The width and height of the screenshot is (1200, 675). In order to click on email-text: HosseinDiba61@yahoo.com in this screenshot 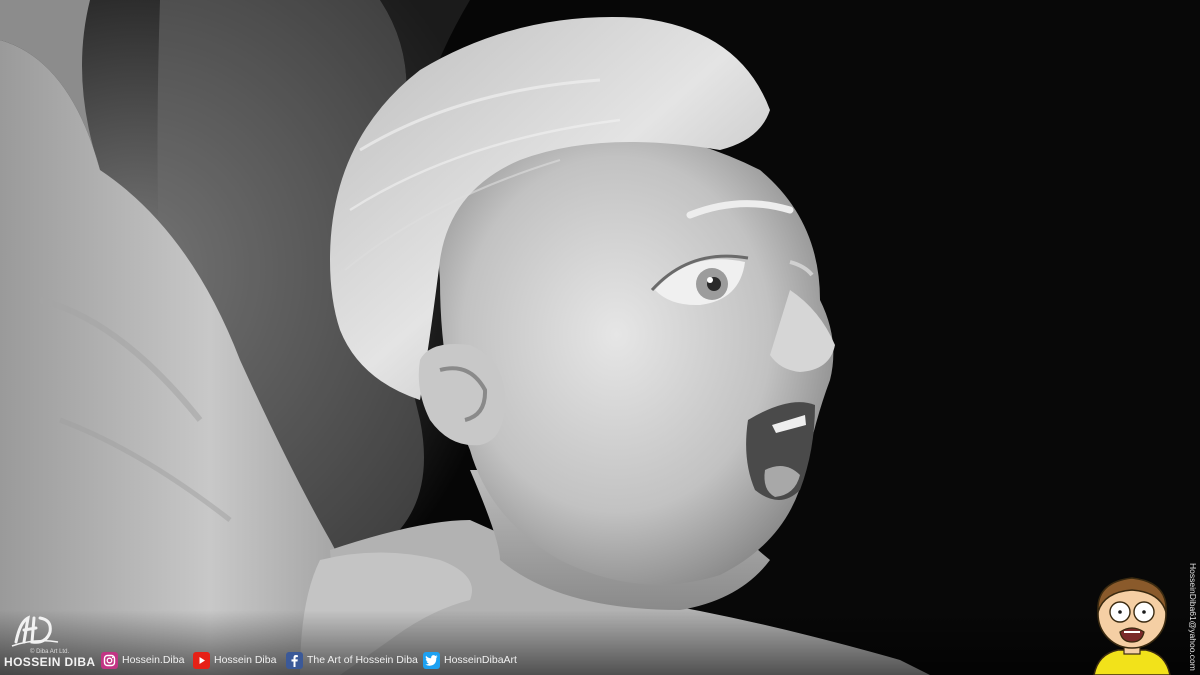, I will do `click(1193, 617)`.